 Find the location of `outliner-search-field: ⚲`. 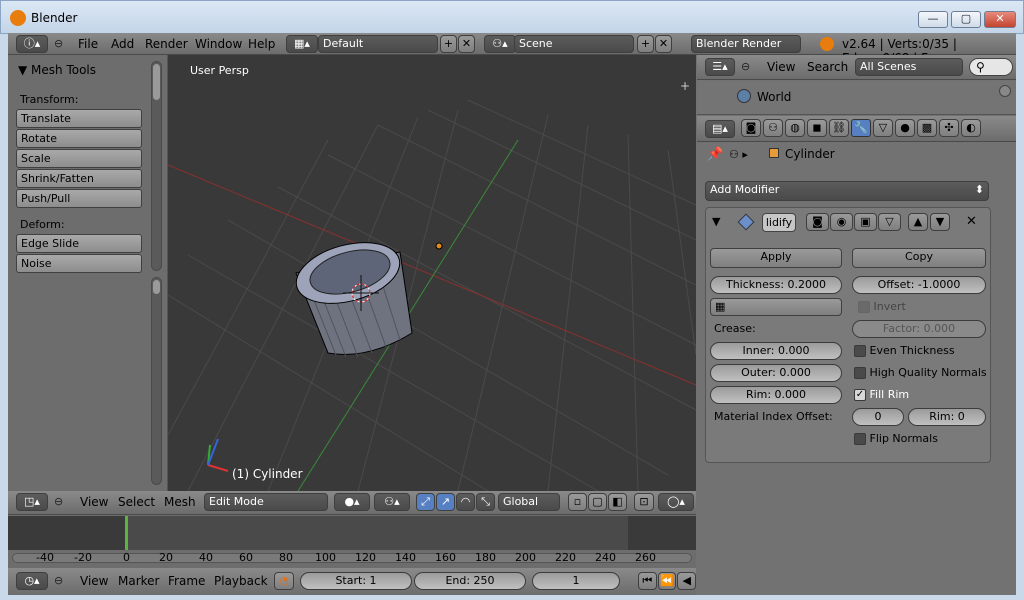

outliner-search-field: ⚲ is located at coordinates (991, 67).